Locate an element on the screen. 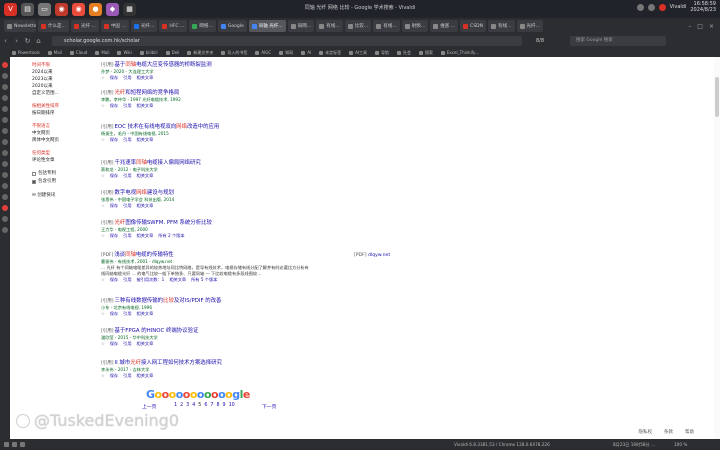 The width and height of the screenshot is (720, 450). sidebar-filter-item: 按相关性排序 is located at coordinates (62, 106).